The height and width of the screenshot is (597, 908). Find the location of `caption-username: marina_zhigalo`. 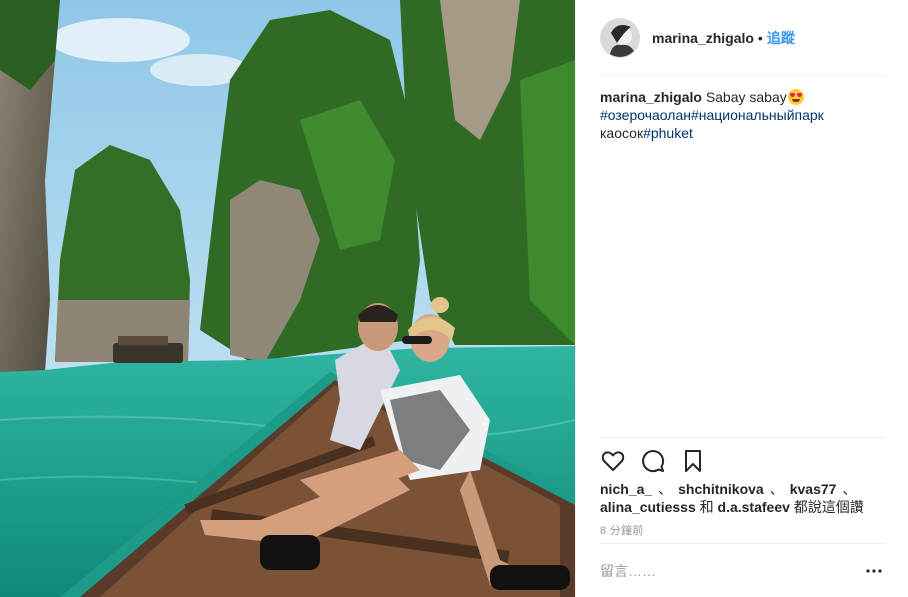

caption-username: marina_zhigalo is located at coordinates (651, 97).